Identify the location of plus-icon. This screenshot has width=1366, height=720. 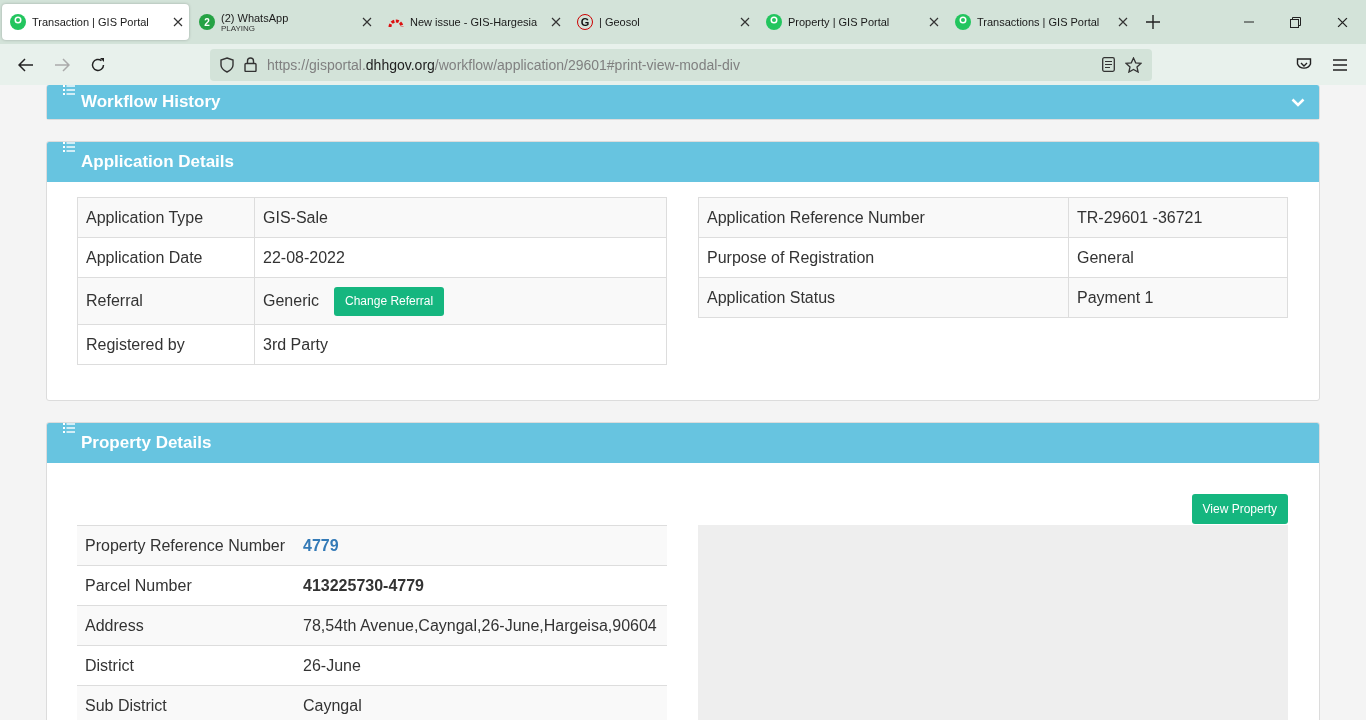
(1153, 22).